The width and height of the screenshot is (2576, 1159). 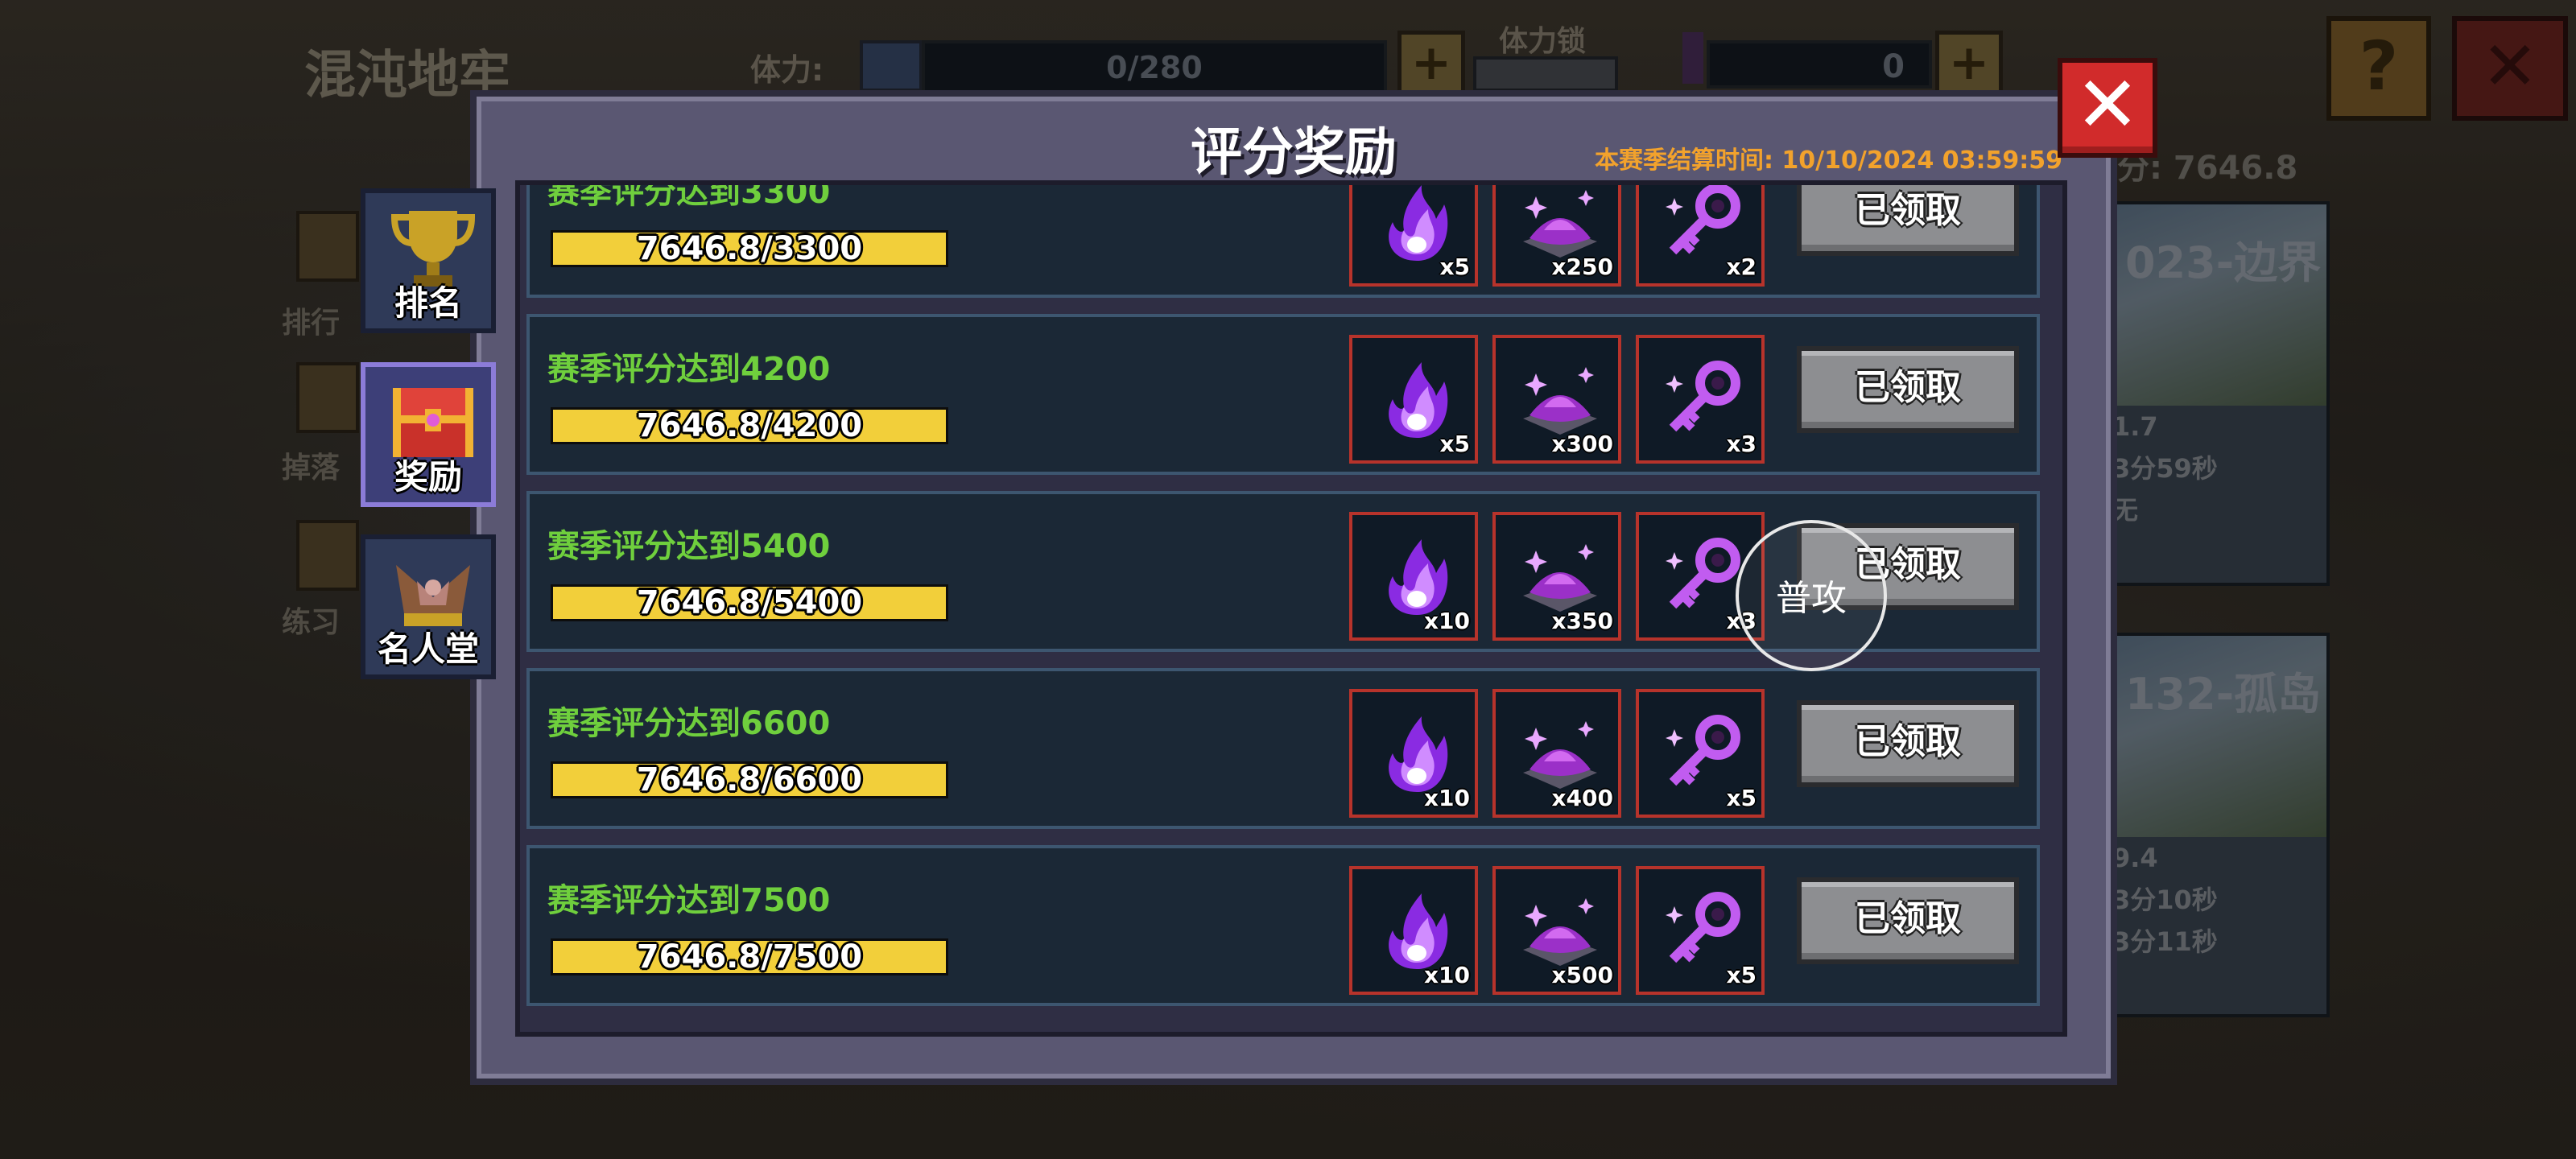 What do you see at coordinates (1700, 399) in the screenshot?
I see `reward-item: x3` at bounding box center [1700, 399].